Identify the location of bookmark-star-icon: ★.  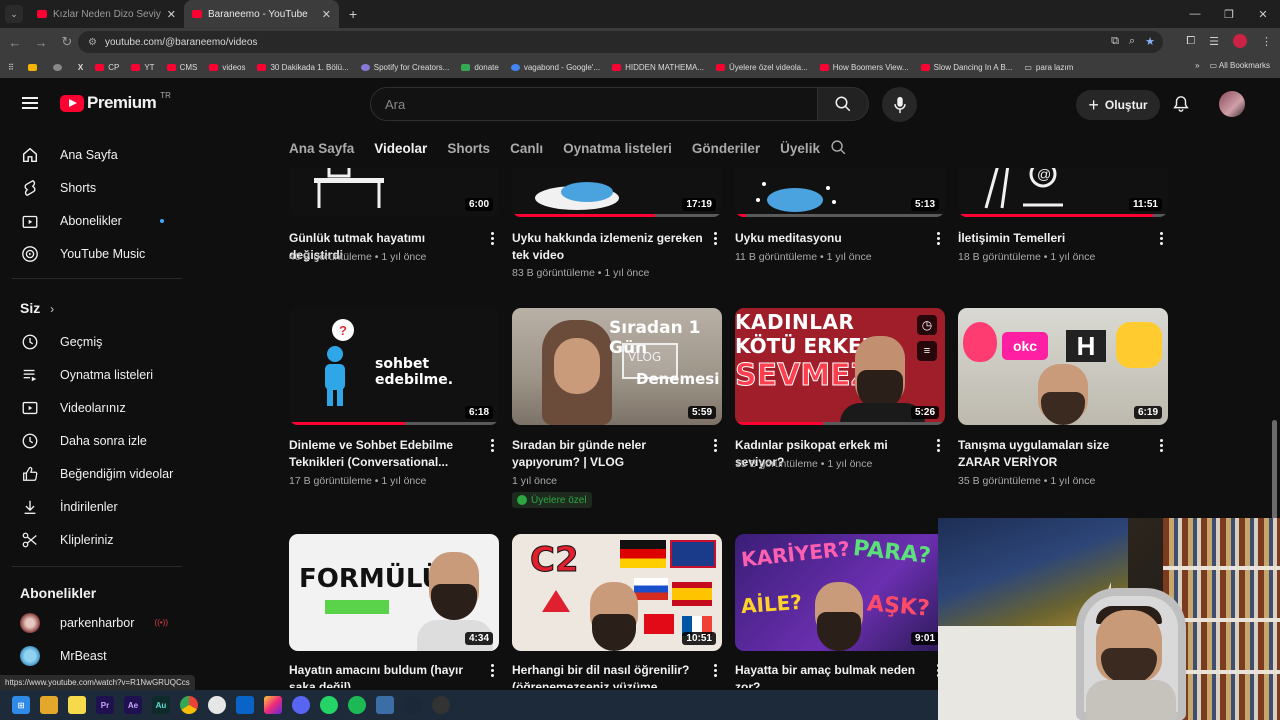
(1150, 41).